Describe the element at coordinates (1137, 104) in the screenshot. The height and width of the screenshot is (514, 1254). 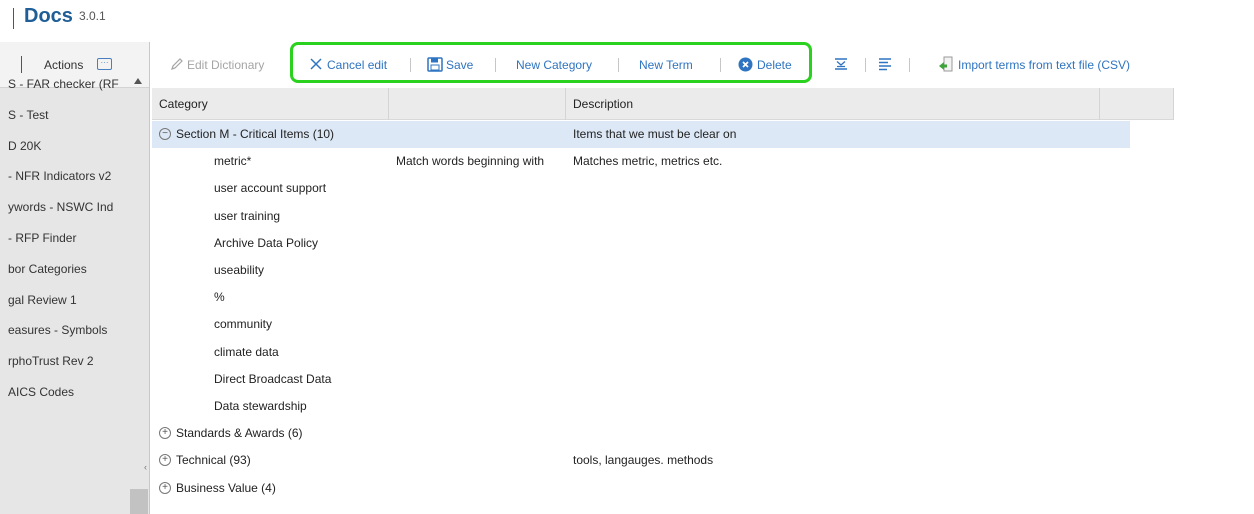
I see `column-header-extra` at that location.